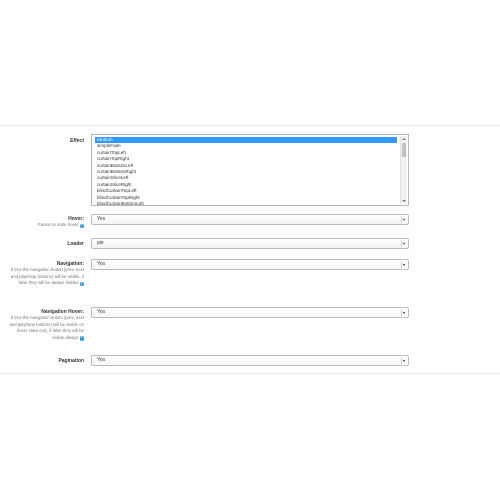  What do you see at coordinates (250, 360) in the screenshot?
I see `pagination-select: Yes` at bounding box center [250, 360].